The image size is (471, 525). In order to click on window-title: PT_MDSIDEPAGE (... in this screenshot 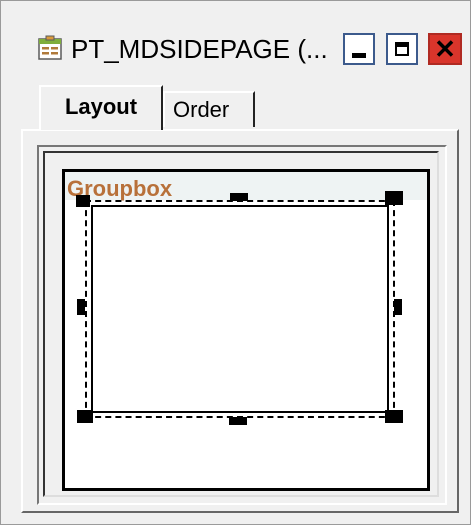, I will do `click(199, 49)`.